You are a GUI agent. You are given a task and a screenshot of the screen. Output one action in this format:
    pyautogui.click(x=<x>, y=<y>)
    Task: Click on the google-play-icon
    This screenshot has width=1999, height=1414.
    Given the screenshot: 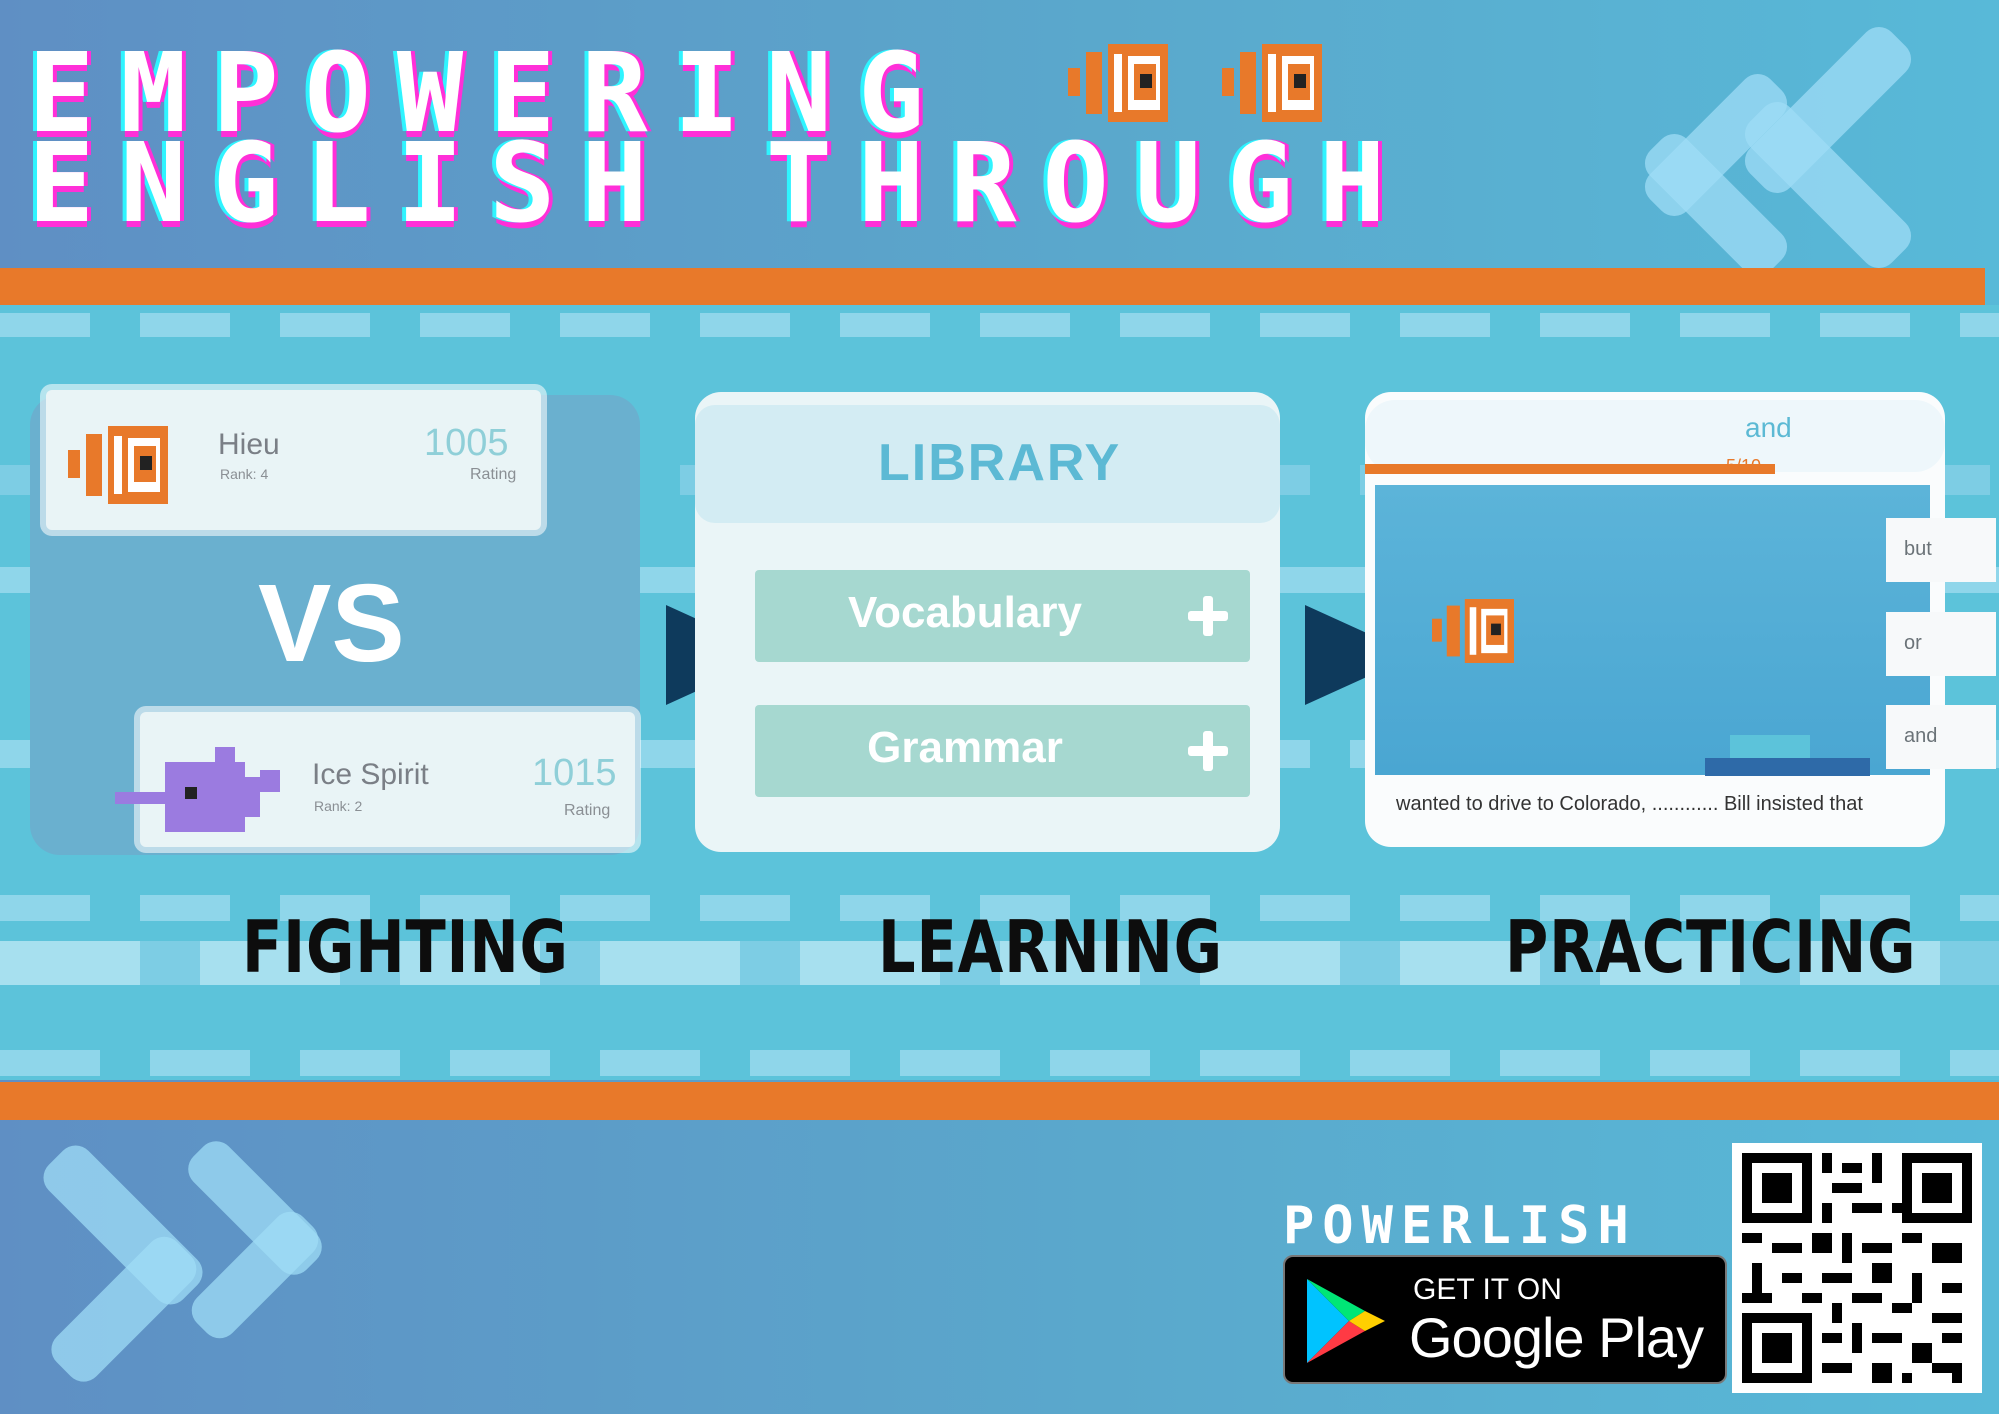 What is the action you would take?
    pyautogui.click(x=1346, y=1321)
    